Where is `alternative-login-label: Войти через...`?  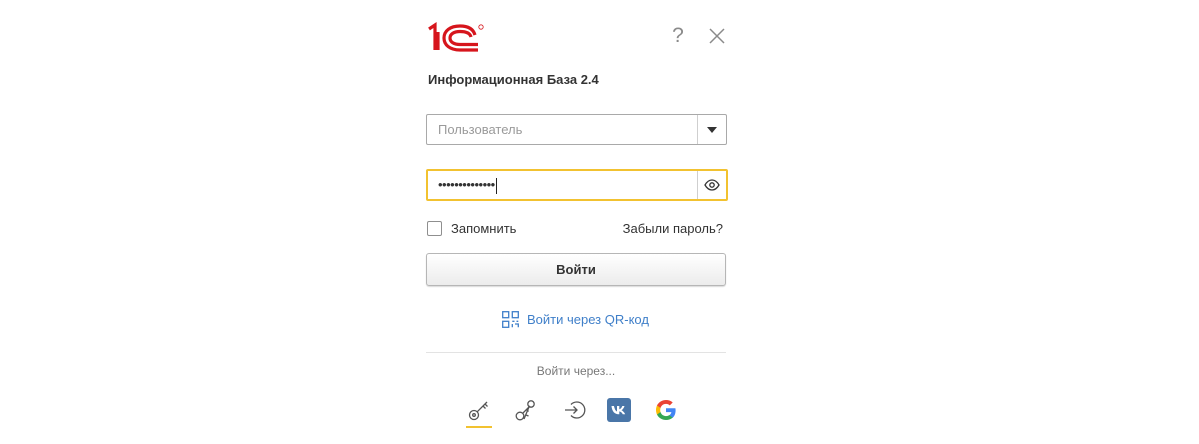
alternative-login-label: Войти через... is located at coordinates (576, 371).